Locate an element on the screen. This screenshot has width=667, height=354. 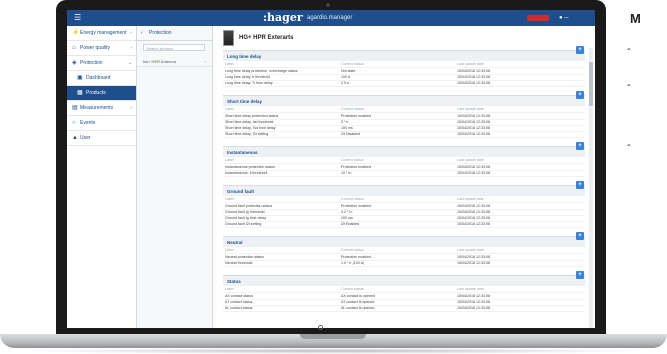
section-header: Status + is located at coordinates (404, 278).